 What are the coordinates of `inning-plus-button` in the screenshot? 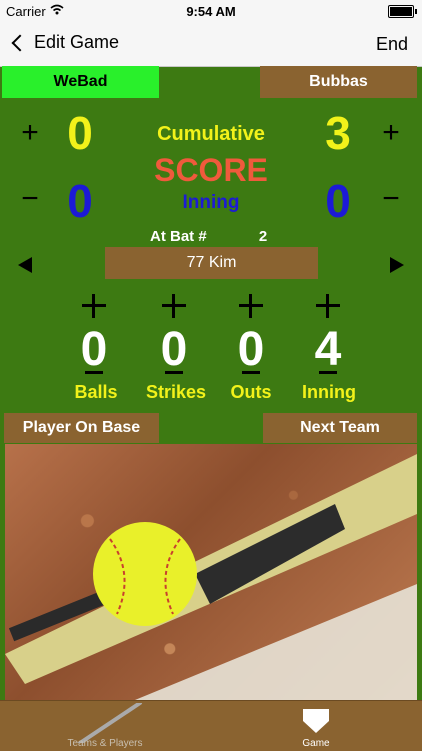 It's located at (328, 306).